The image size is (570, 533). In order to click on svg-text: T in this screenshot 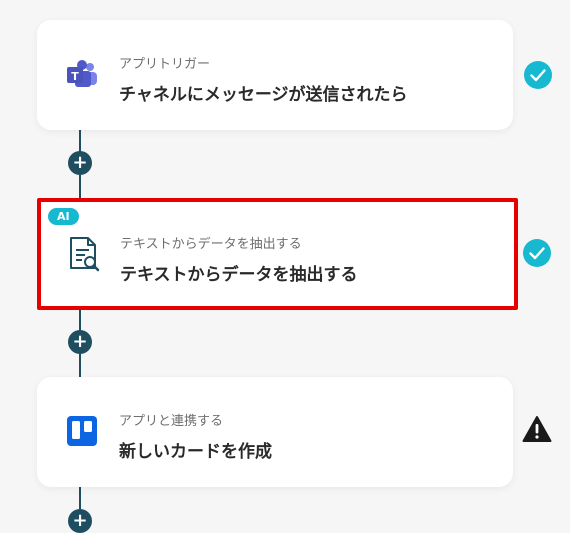, I will do `click(75, 76)`.